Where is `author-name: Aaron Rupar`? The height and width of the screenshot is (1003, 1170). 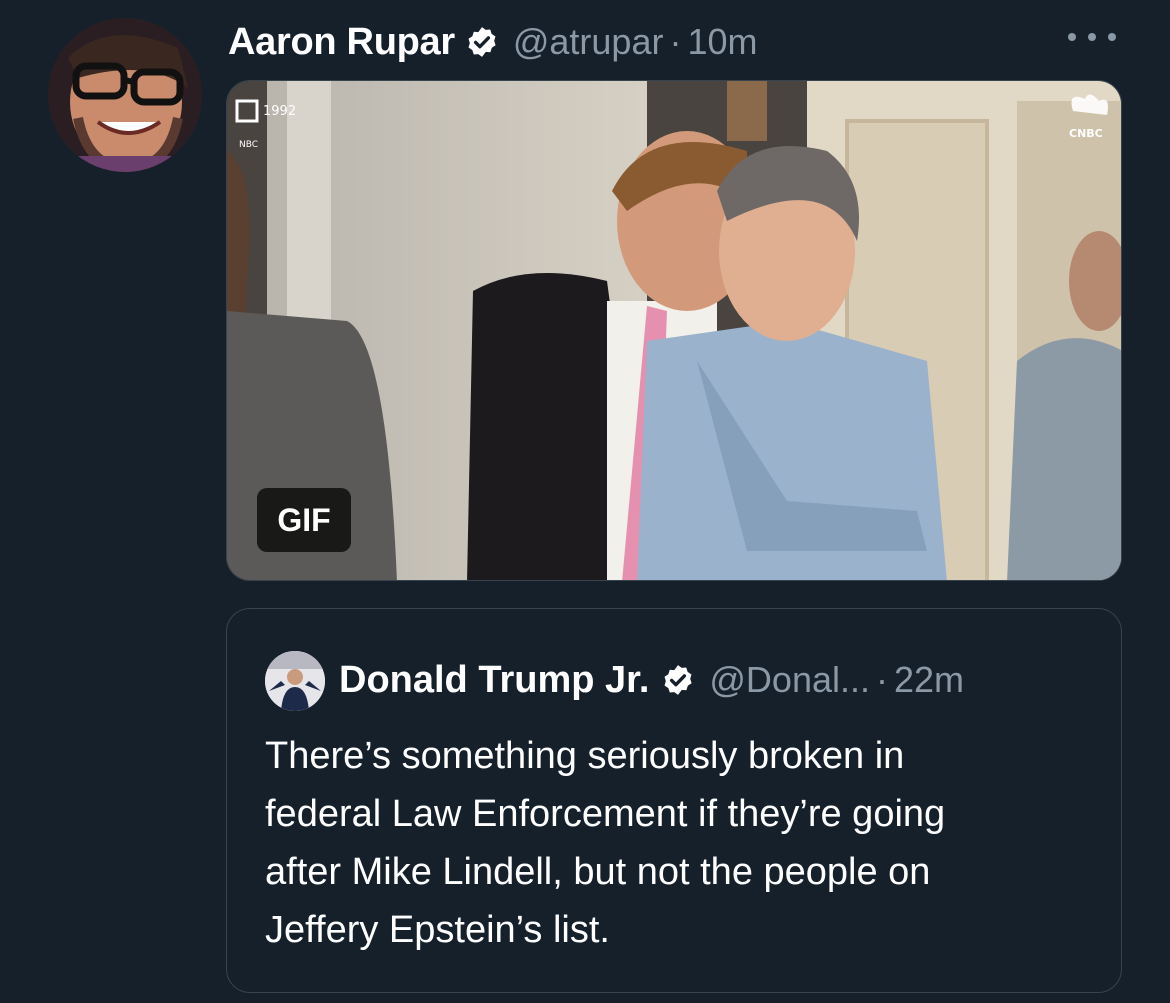 author-name: Aaron Rupar is located at coordinates (341, 42).